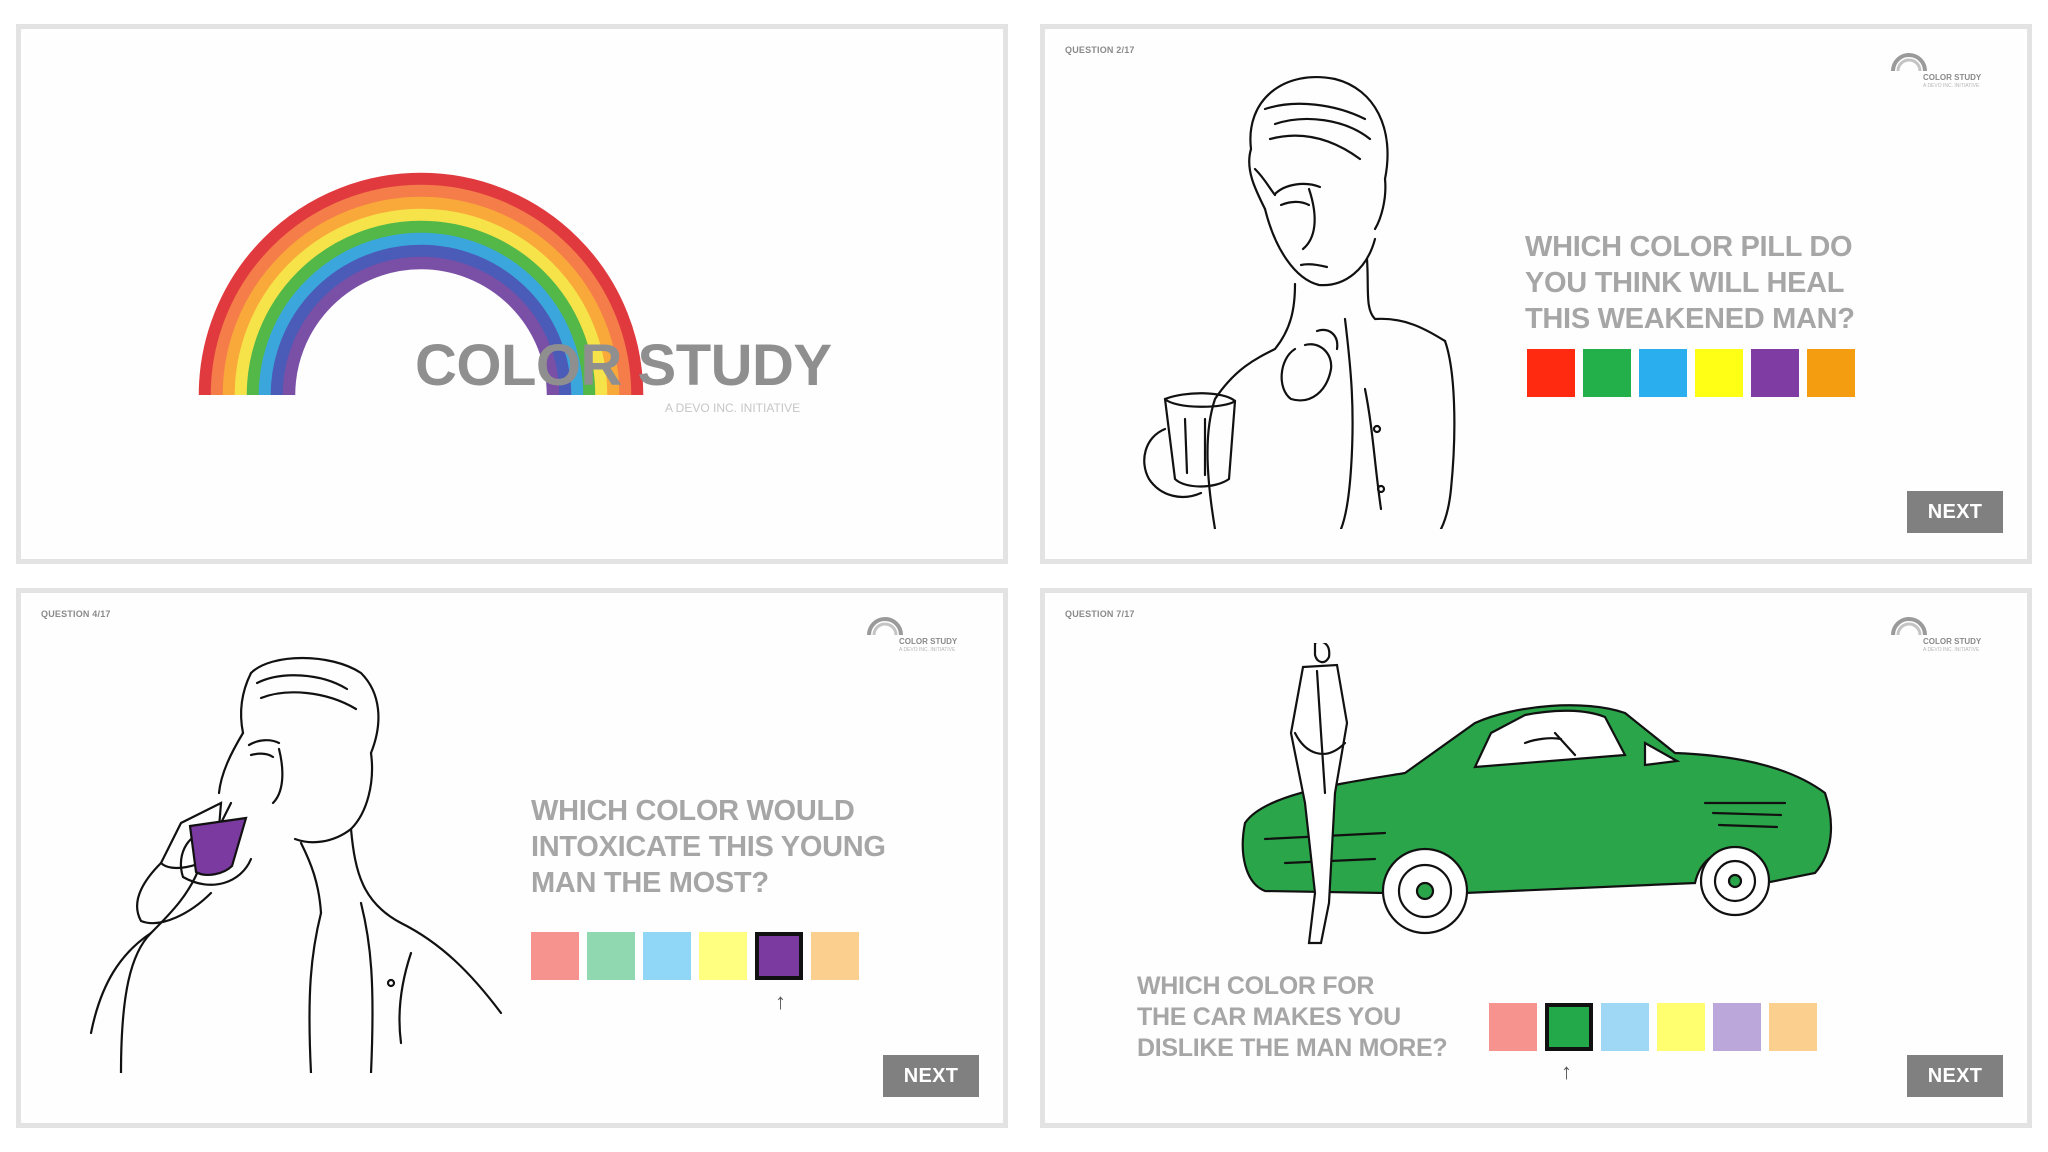 Image resolution: width=2048 pixels, height=1152 pixels. I want to click on question-line: INTOXICATE THIS YOUNG, so click(708, 847).